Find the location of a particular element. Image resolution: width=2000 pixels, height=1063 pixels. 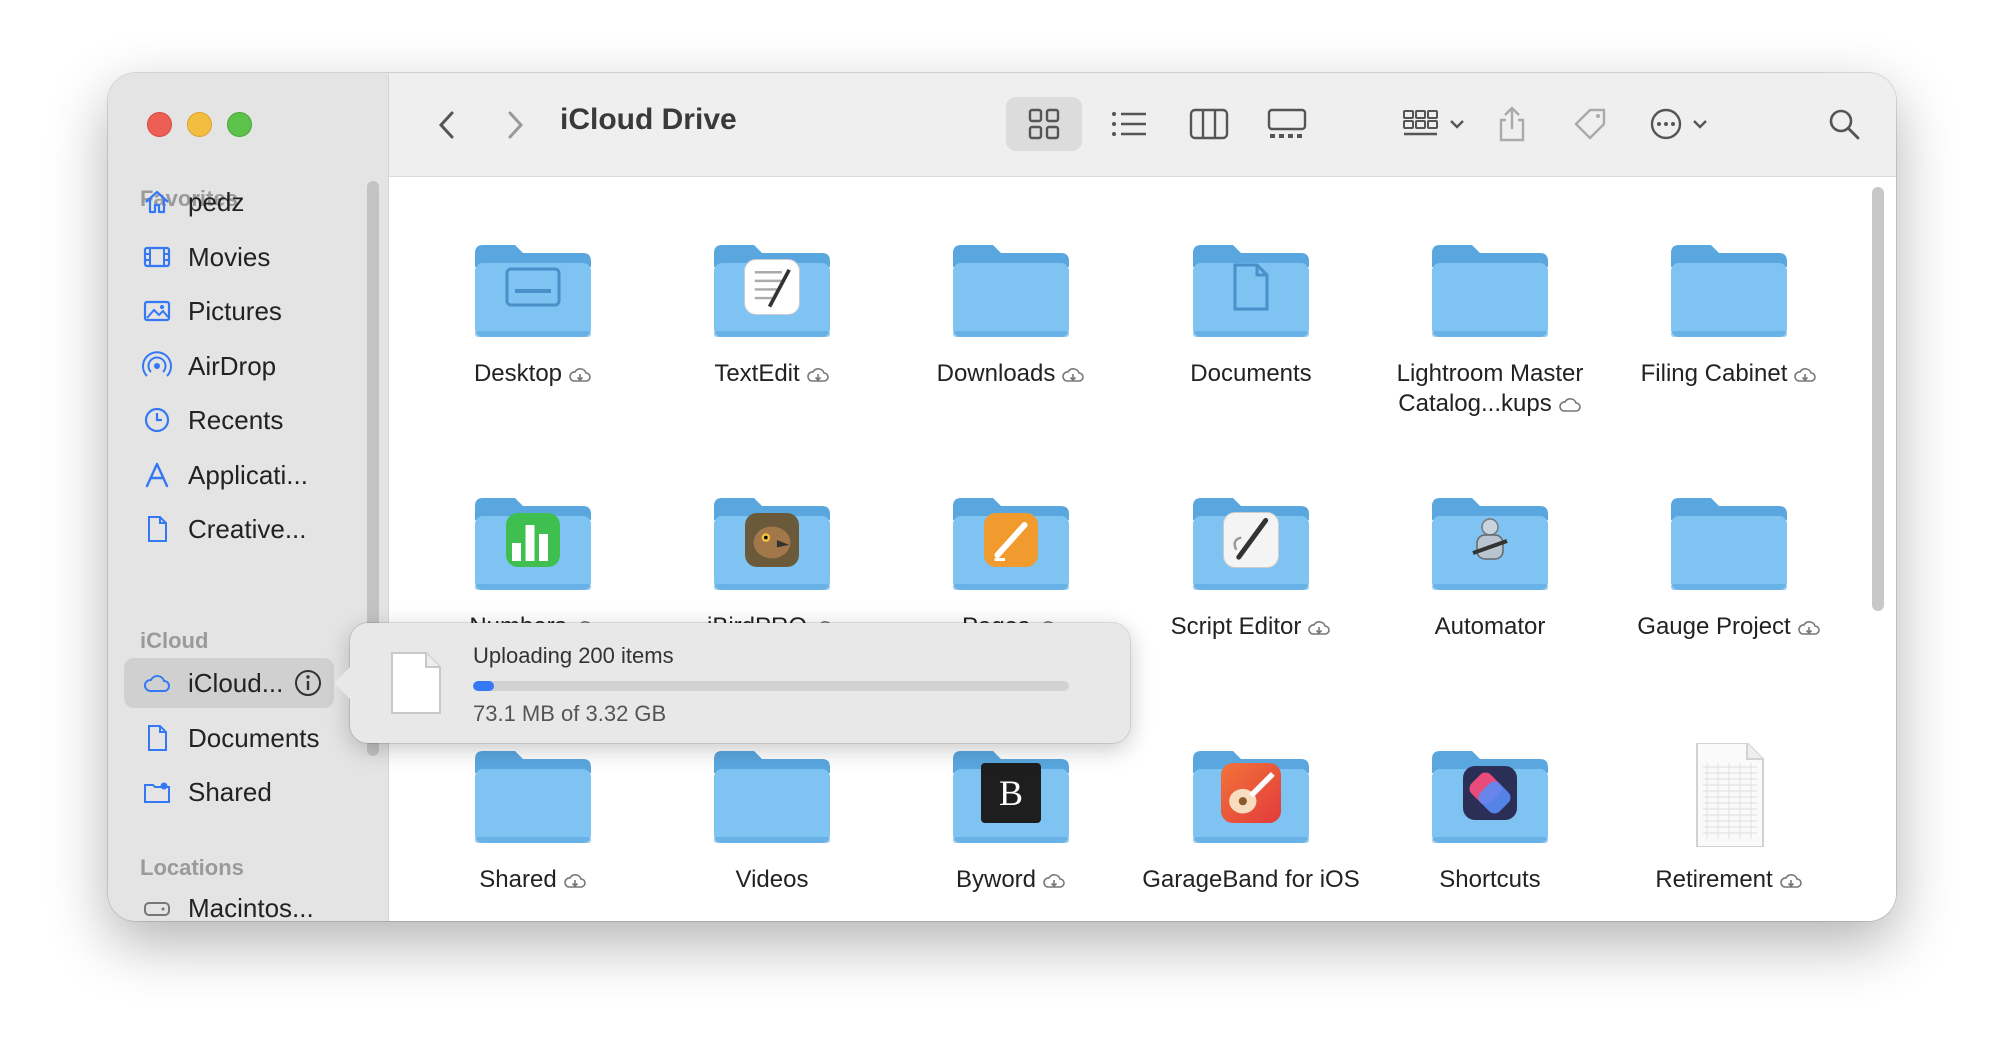

gallery-view-button is located at coordinates (1287, 124).